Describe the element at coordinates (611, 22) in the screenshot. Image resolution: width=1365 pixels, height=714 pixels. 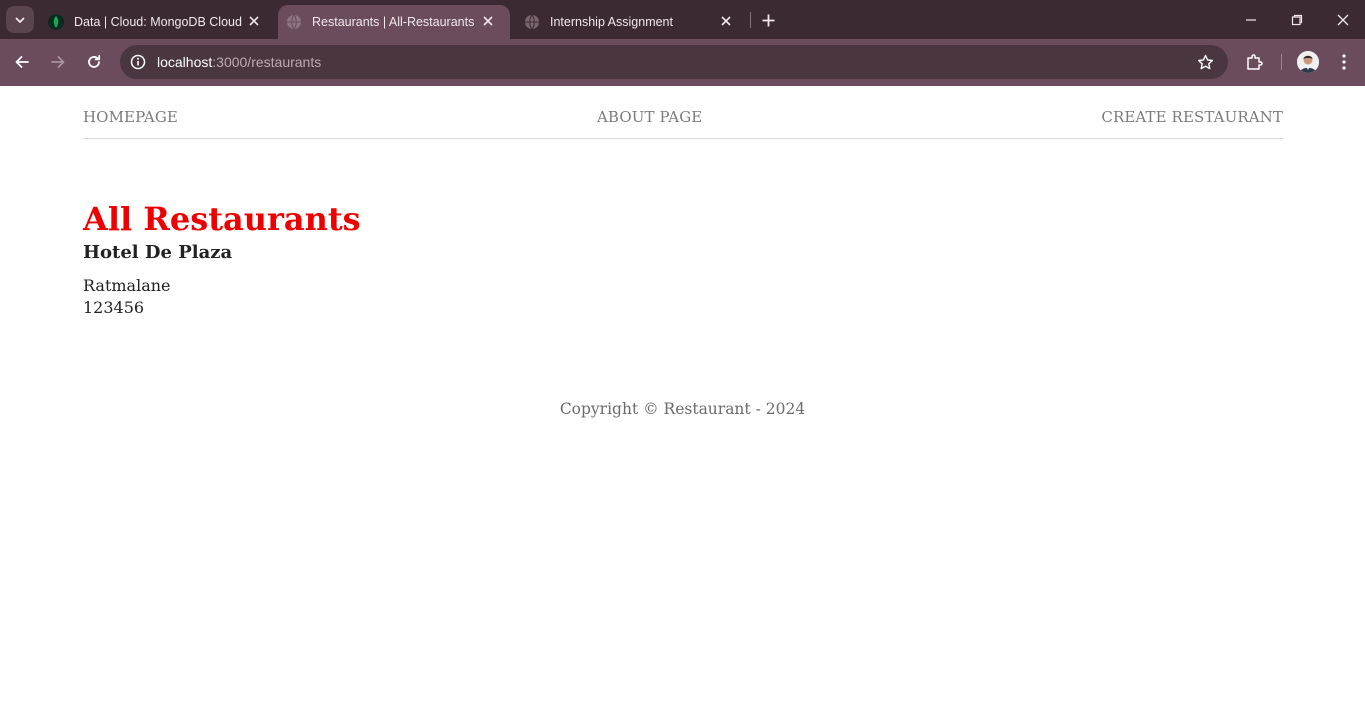
I see `tab-title: Internship Assignment` at that location.